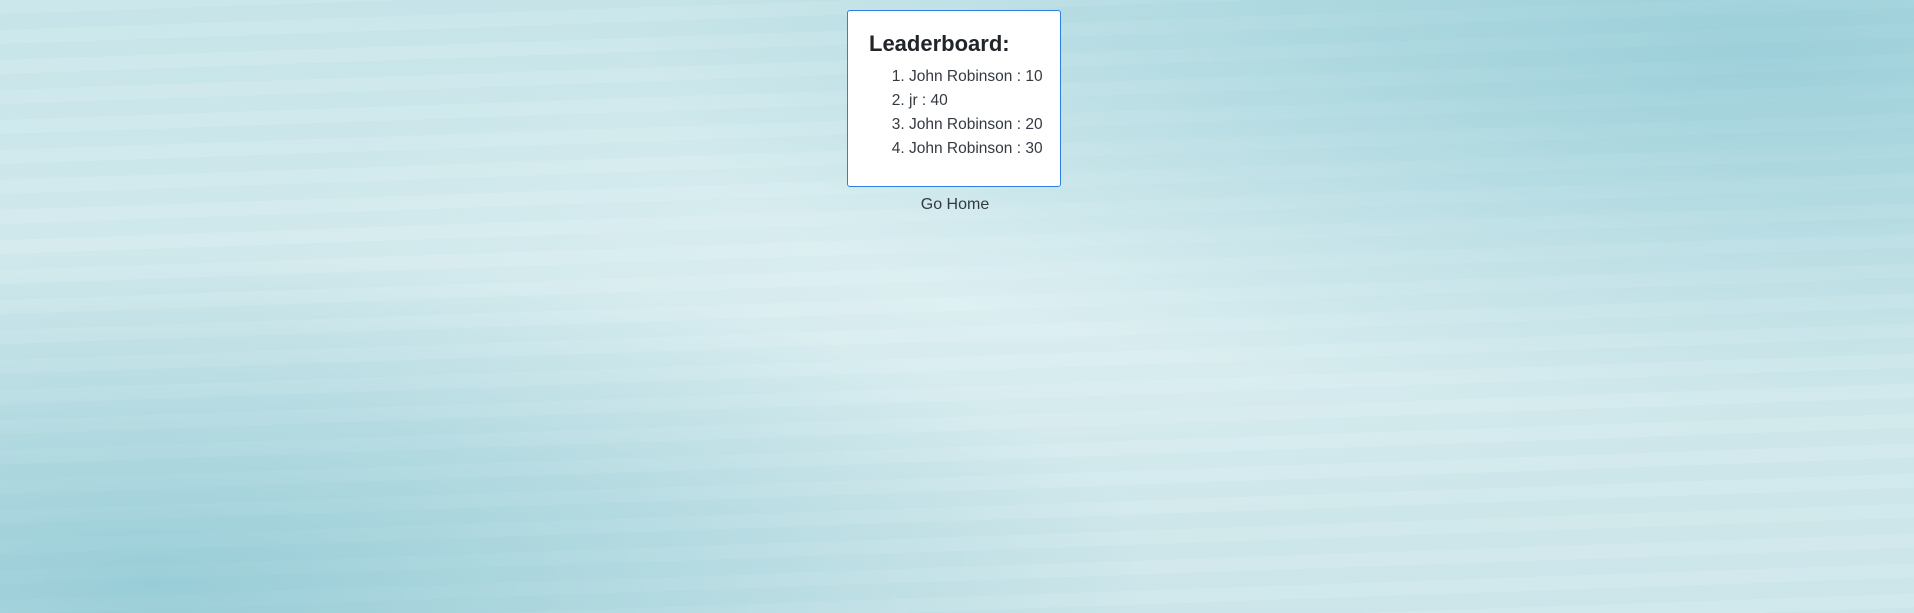 The width and height of the screenshot is (1914, 613). Describe the element at coordinates (974, 101) in the screenshot. I see `leaderboard-entry: jr : 40` at that location.